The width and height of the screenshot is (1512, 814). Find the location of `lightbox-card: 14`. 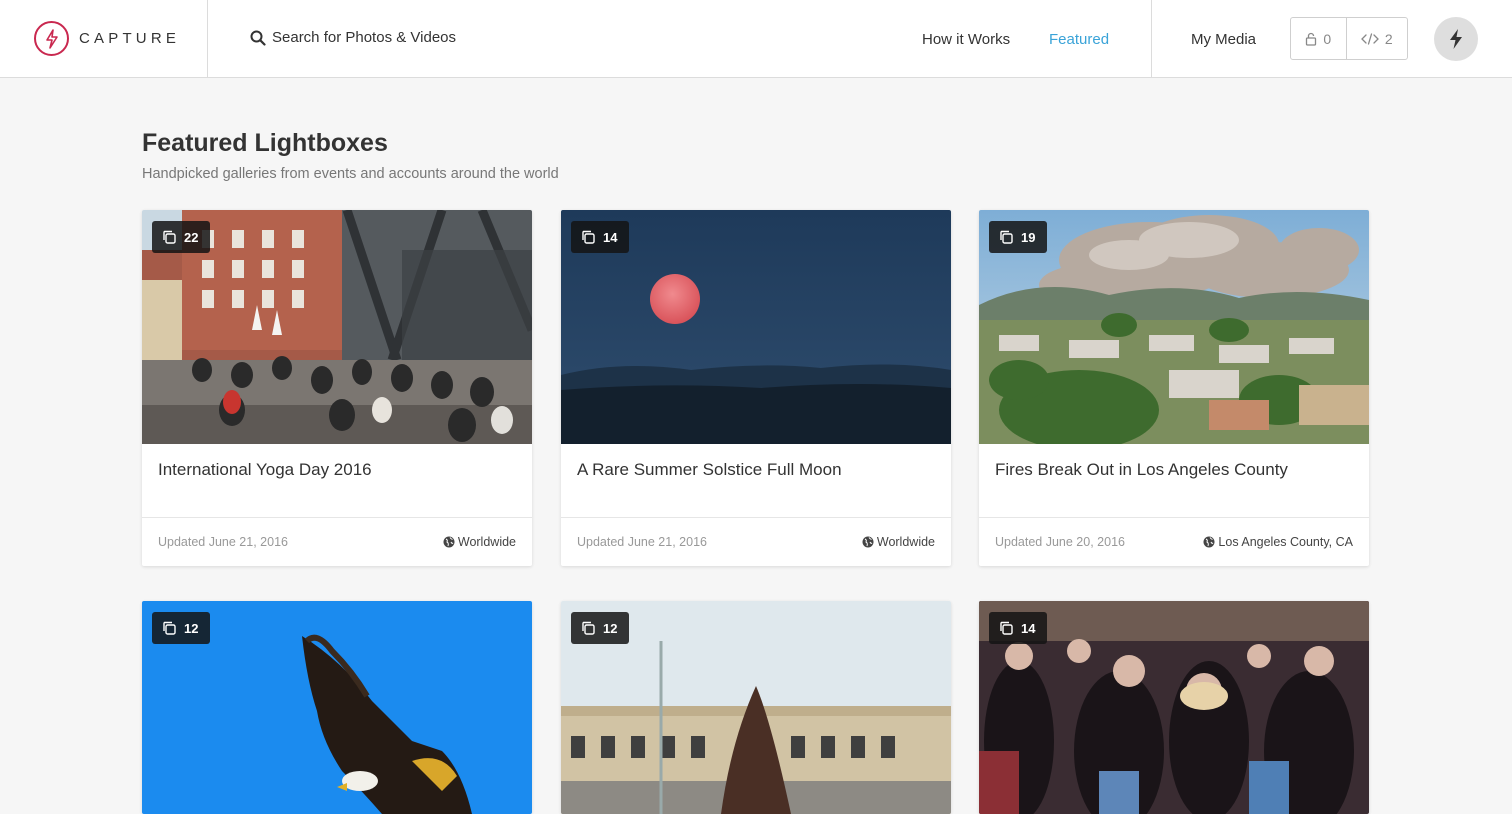

lightbox-card: 14 is located at coordinates (1174, 707).